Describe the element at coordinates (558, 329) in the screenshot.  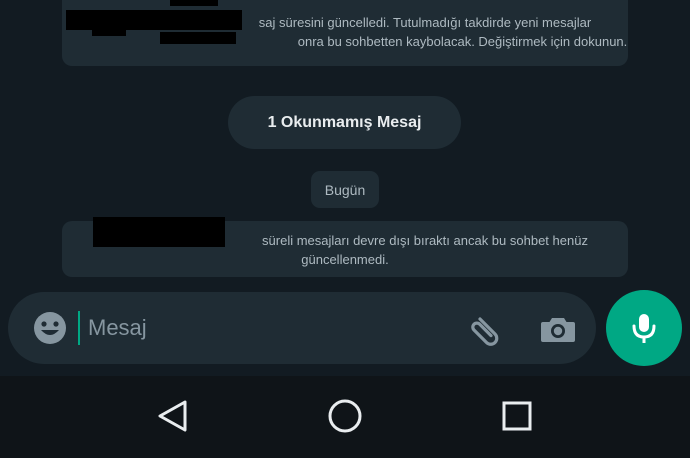
I see `camera-icon` at that location.